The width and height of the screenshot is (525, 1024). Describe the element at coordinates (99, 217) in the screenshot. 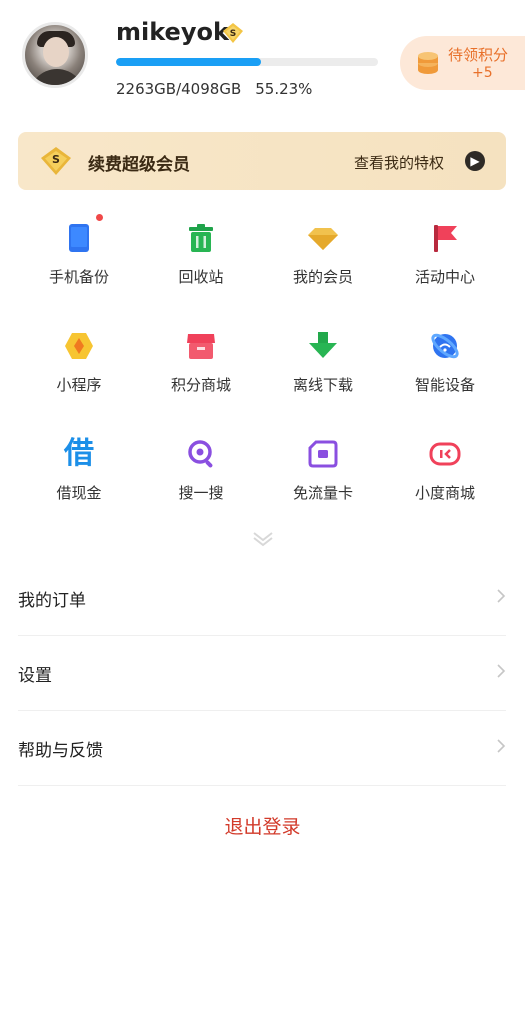

I see `new-badge-dot` at that location.